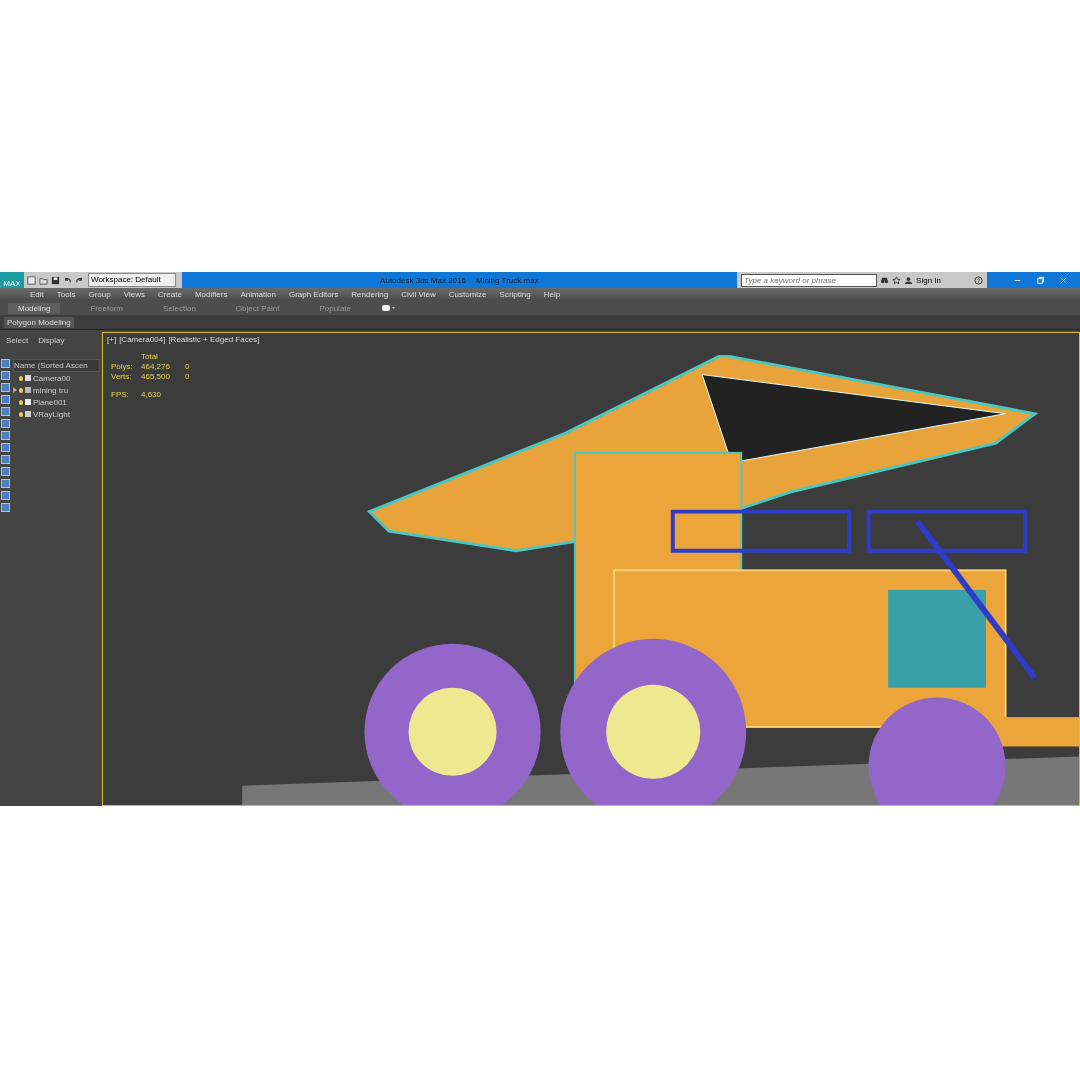  I want to click on stats-value: 464,276, so click(156, 367).